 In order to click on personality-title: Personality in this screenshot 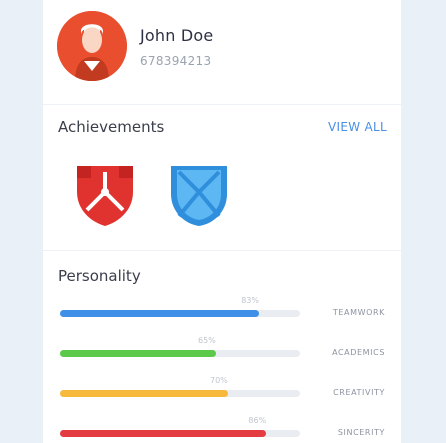, I will do `click(99, 276)`.